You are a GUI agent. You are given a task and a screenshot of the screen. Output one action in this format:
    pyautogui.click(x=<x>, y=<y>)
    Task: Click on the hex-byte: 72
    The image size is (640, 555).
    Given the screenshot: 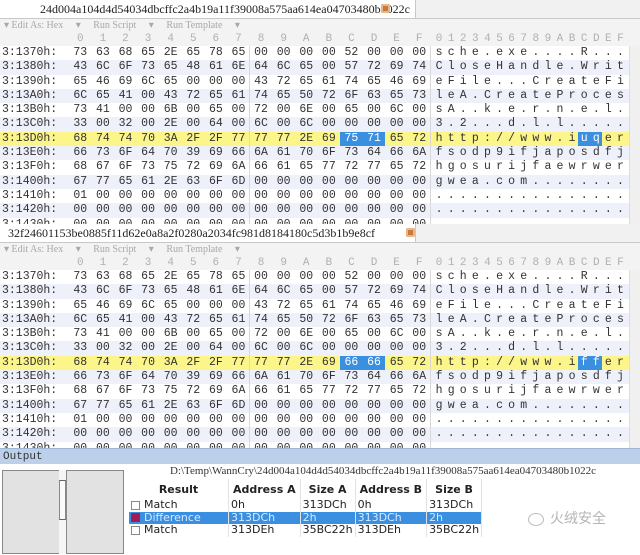 What is the action you would take?
    pyautogui.click(x=193, y=391)
    